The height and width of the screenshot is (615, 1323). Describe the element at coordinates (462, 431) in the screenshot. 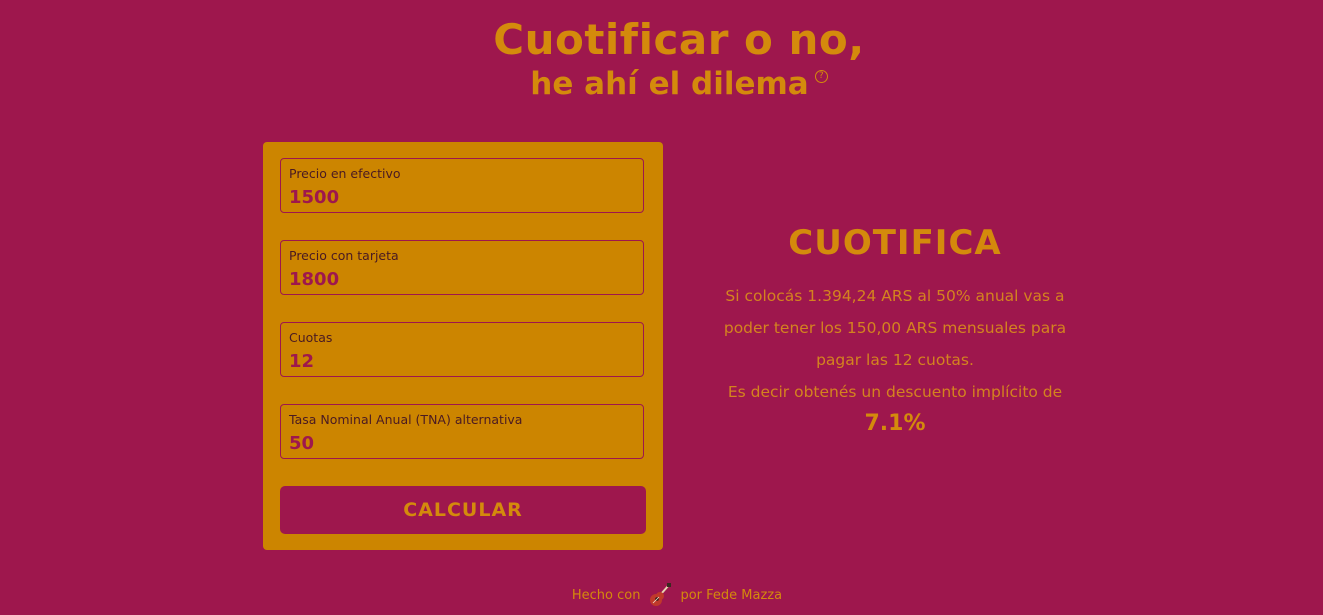

I see `tna-field: Tasa Nominal Anual (TNA) alternativa 50` at that location.